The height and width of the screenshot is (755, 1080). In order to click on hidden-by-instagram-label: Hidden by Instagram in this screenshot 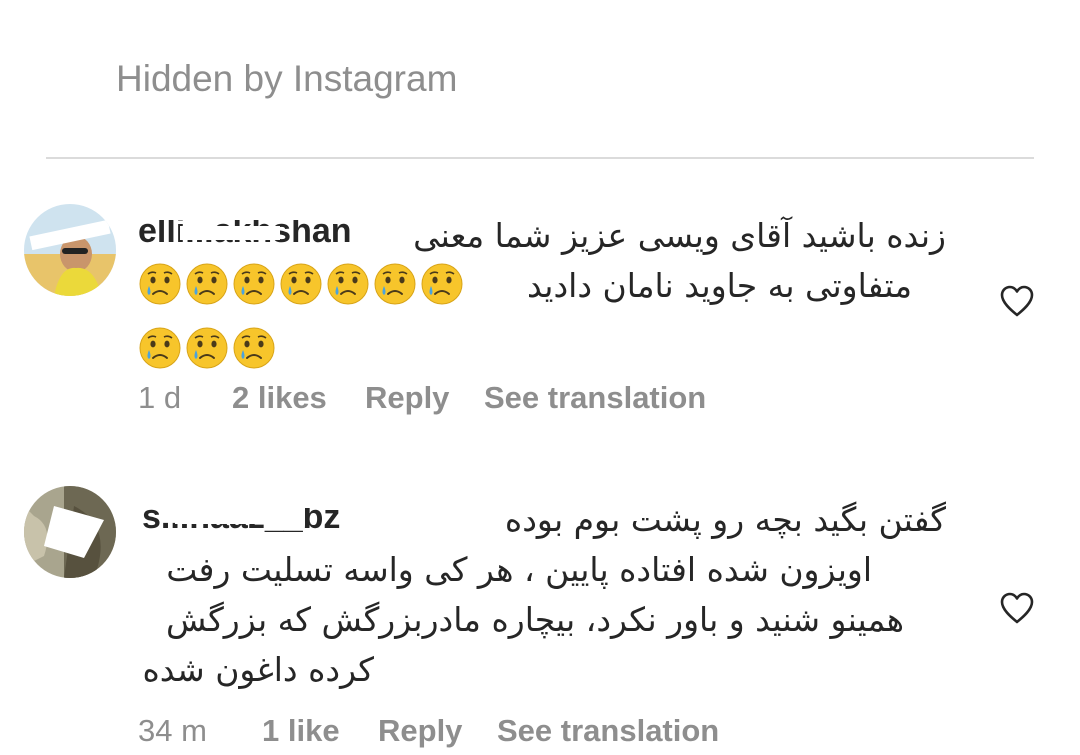, I will do `click(286, 79)`.